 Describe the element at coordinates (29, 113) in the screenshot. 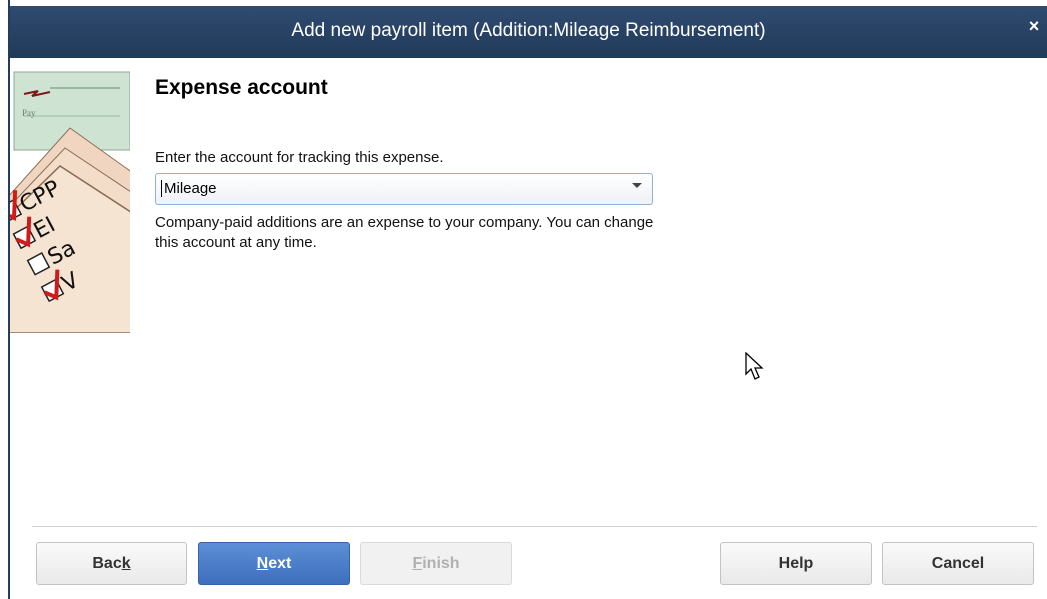

I see `svg-text: Pay` at that location.